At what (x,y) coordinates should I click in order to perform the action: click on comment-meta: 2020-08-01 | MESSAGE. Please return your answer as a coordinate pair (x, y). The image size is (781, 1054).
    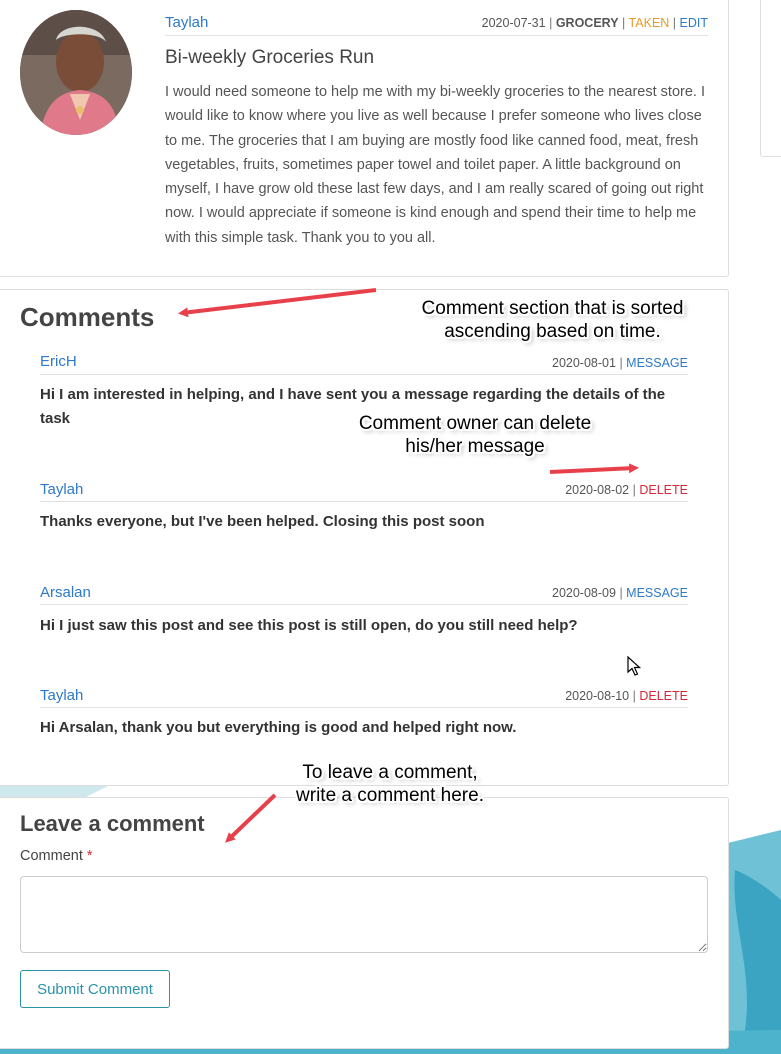
    Looking at the image, I should click on (620, 363).